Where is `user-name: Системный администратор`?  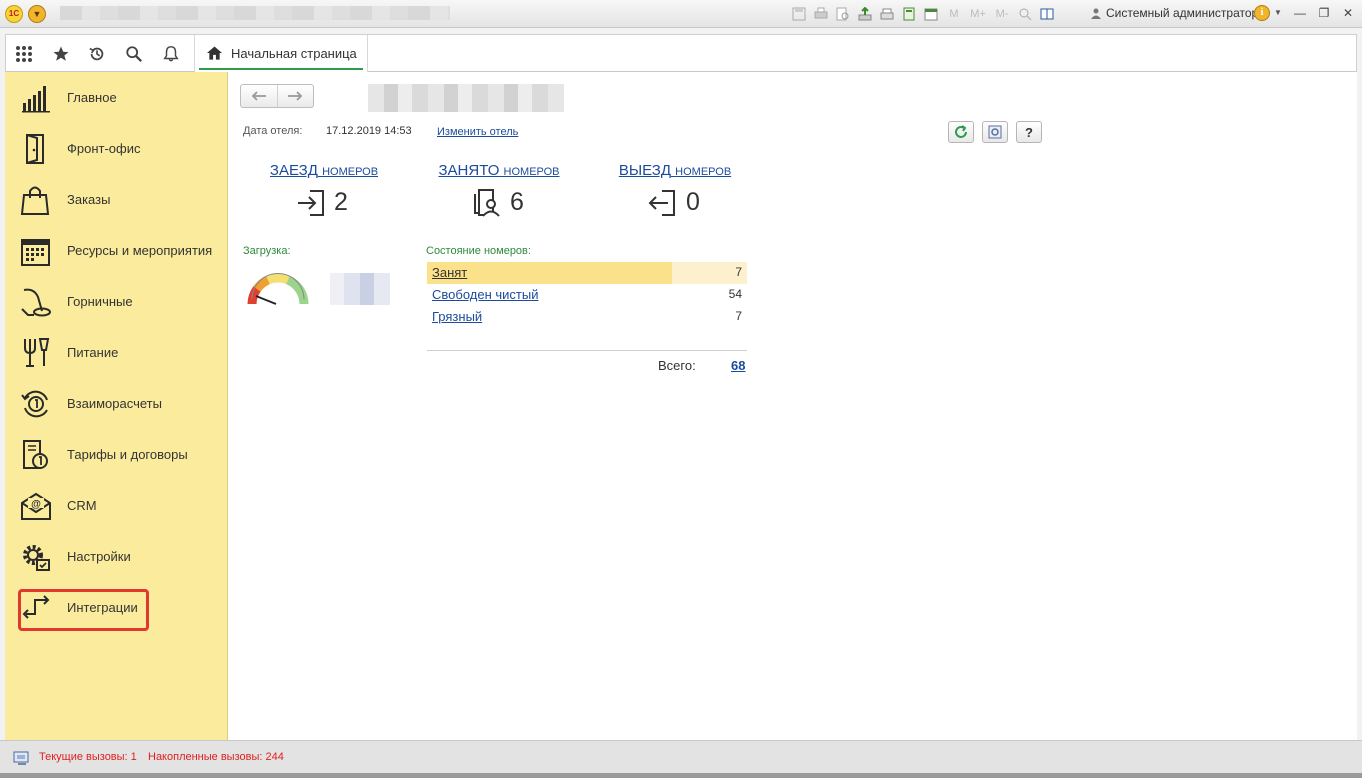
user-name: Системный администратор is located at coordinates (1182, 13).